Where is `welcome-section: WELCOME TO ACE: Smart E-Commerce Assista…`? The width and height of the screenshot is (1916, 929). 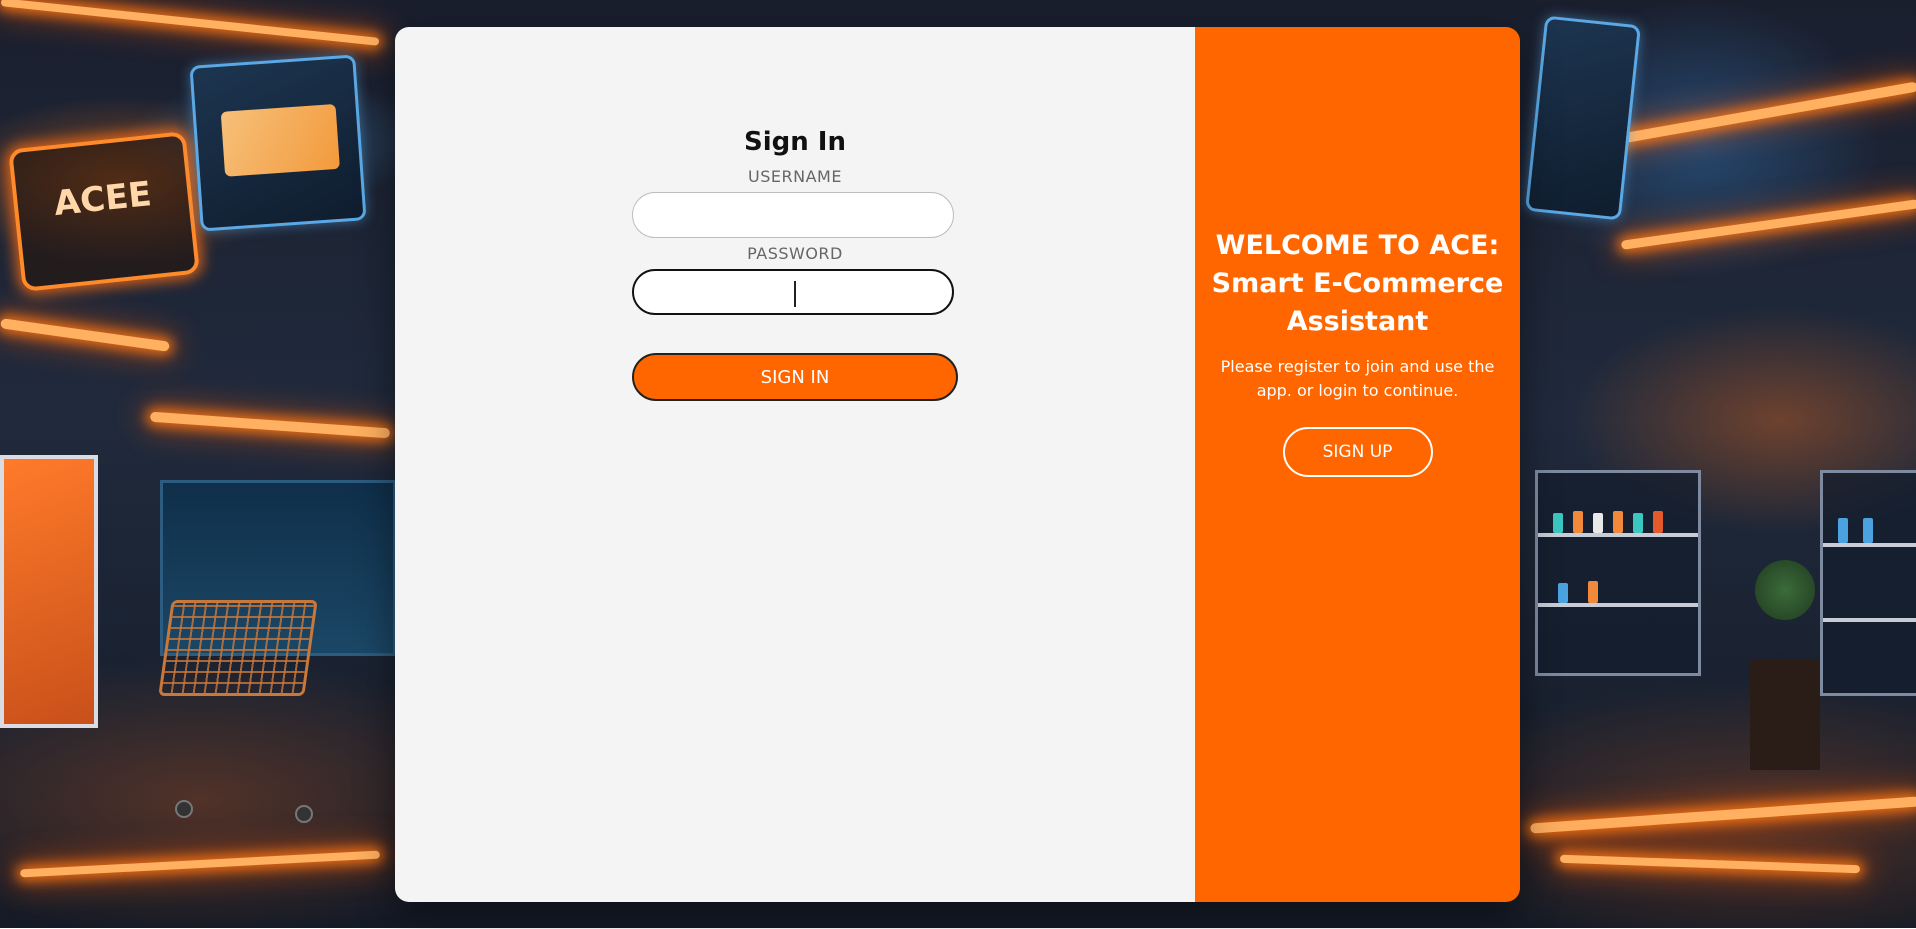 welcome-section: WELCOME TO ACE: Smart E-Commerce Assista… is located at coordinates (1357, 352).